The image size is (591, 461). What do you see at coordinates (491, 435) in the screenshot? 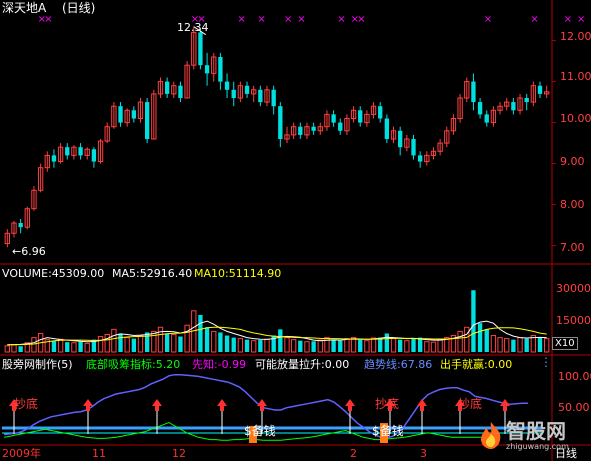
I see `flame-logo-icon` at bounding box center [491, 435].